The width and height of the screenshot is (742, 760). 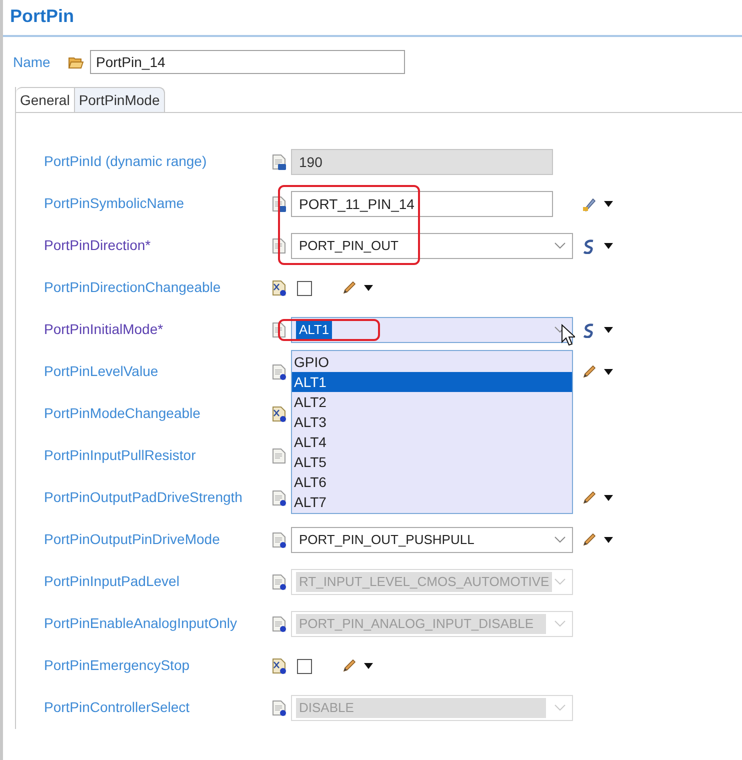 I want to click on dropdown-value: DISABLE, so click(x=421, y=708).